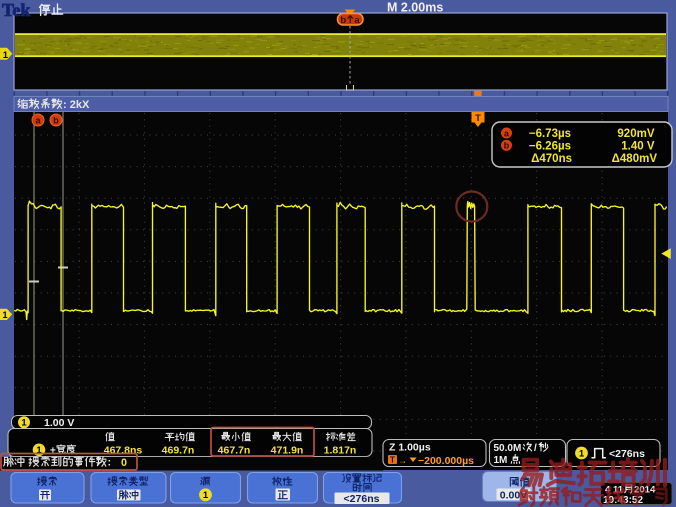 The image size is (676, 507). I want to click on svg-text: 1M, so click(501, 460).